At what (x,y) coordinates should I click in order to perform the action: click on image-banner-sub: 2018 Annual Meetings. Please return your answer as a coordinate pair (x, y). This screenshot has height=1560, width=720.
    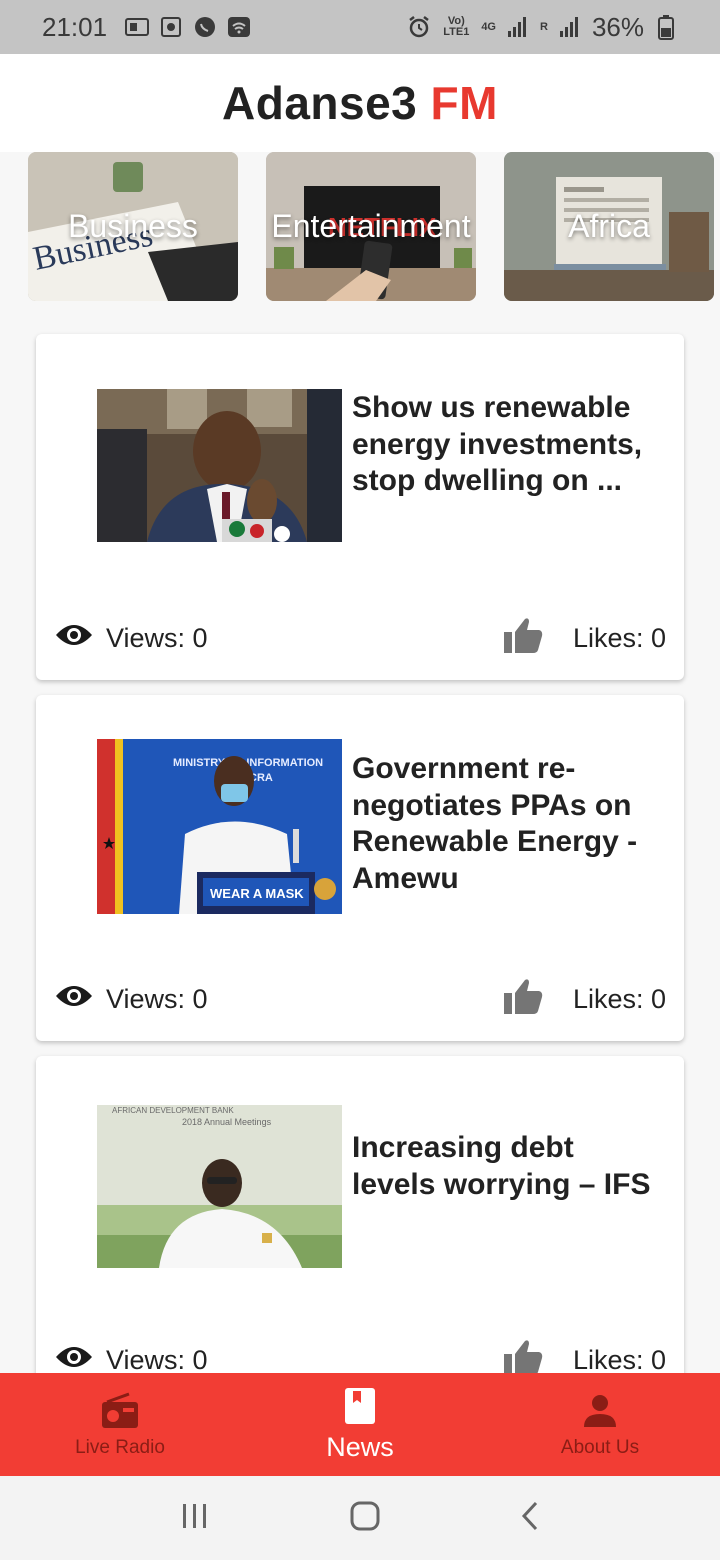
    Looking at the image, I should click on (227, 1122).